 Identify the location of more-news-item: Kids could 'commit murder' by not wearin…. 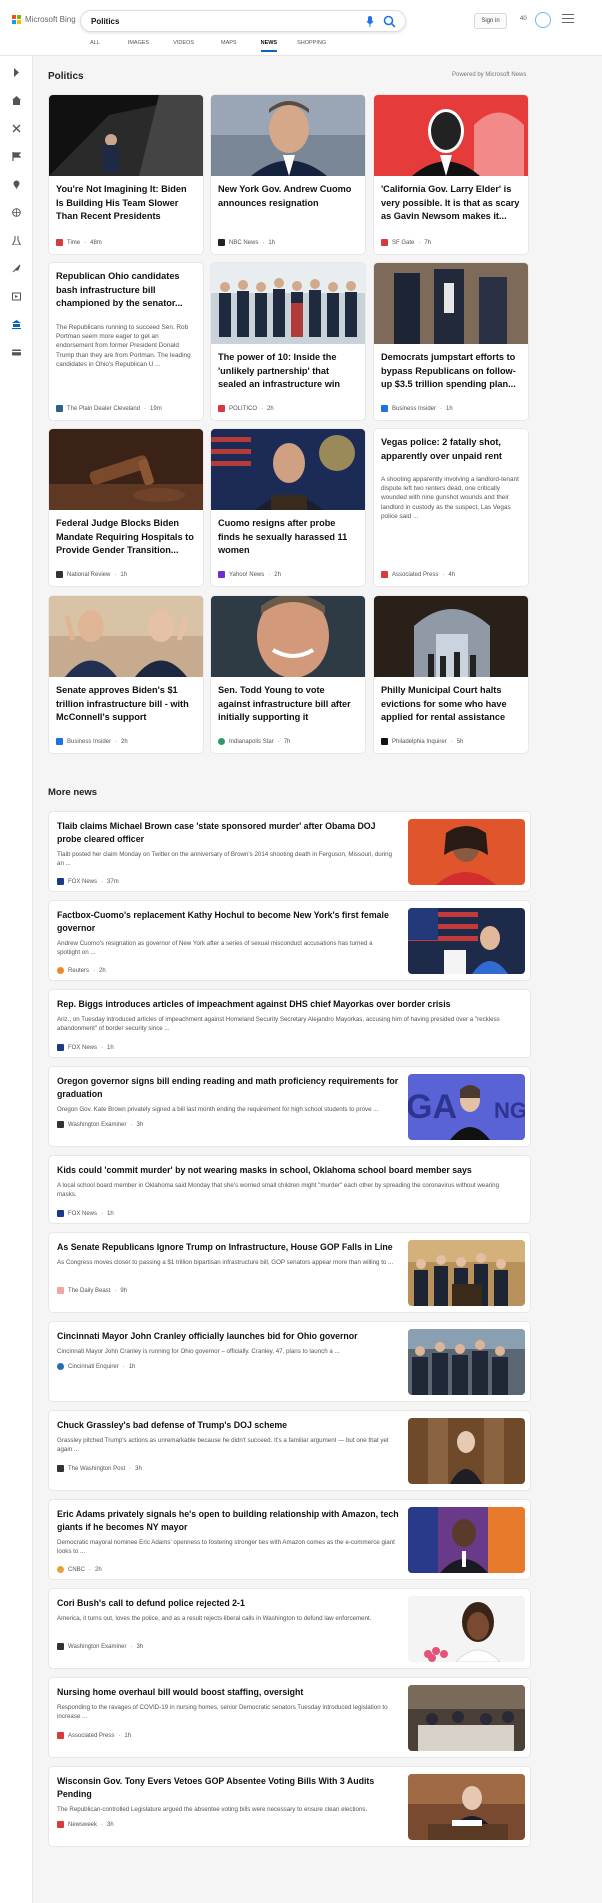
(289, 1189).